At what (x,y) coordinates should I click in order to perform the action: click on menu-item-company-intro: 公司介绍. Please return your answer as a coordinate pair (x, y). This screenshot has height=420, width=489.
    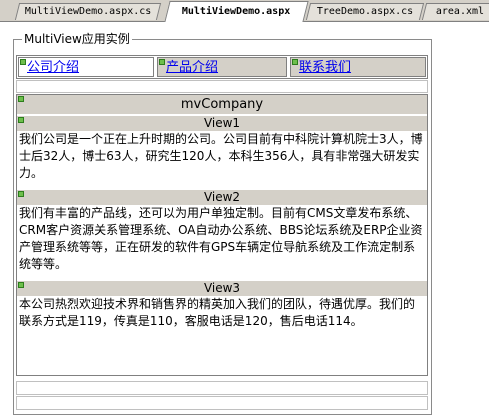
    Looking at the image, I should click on (86, 67).